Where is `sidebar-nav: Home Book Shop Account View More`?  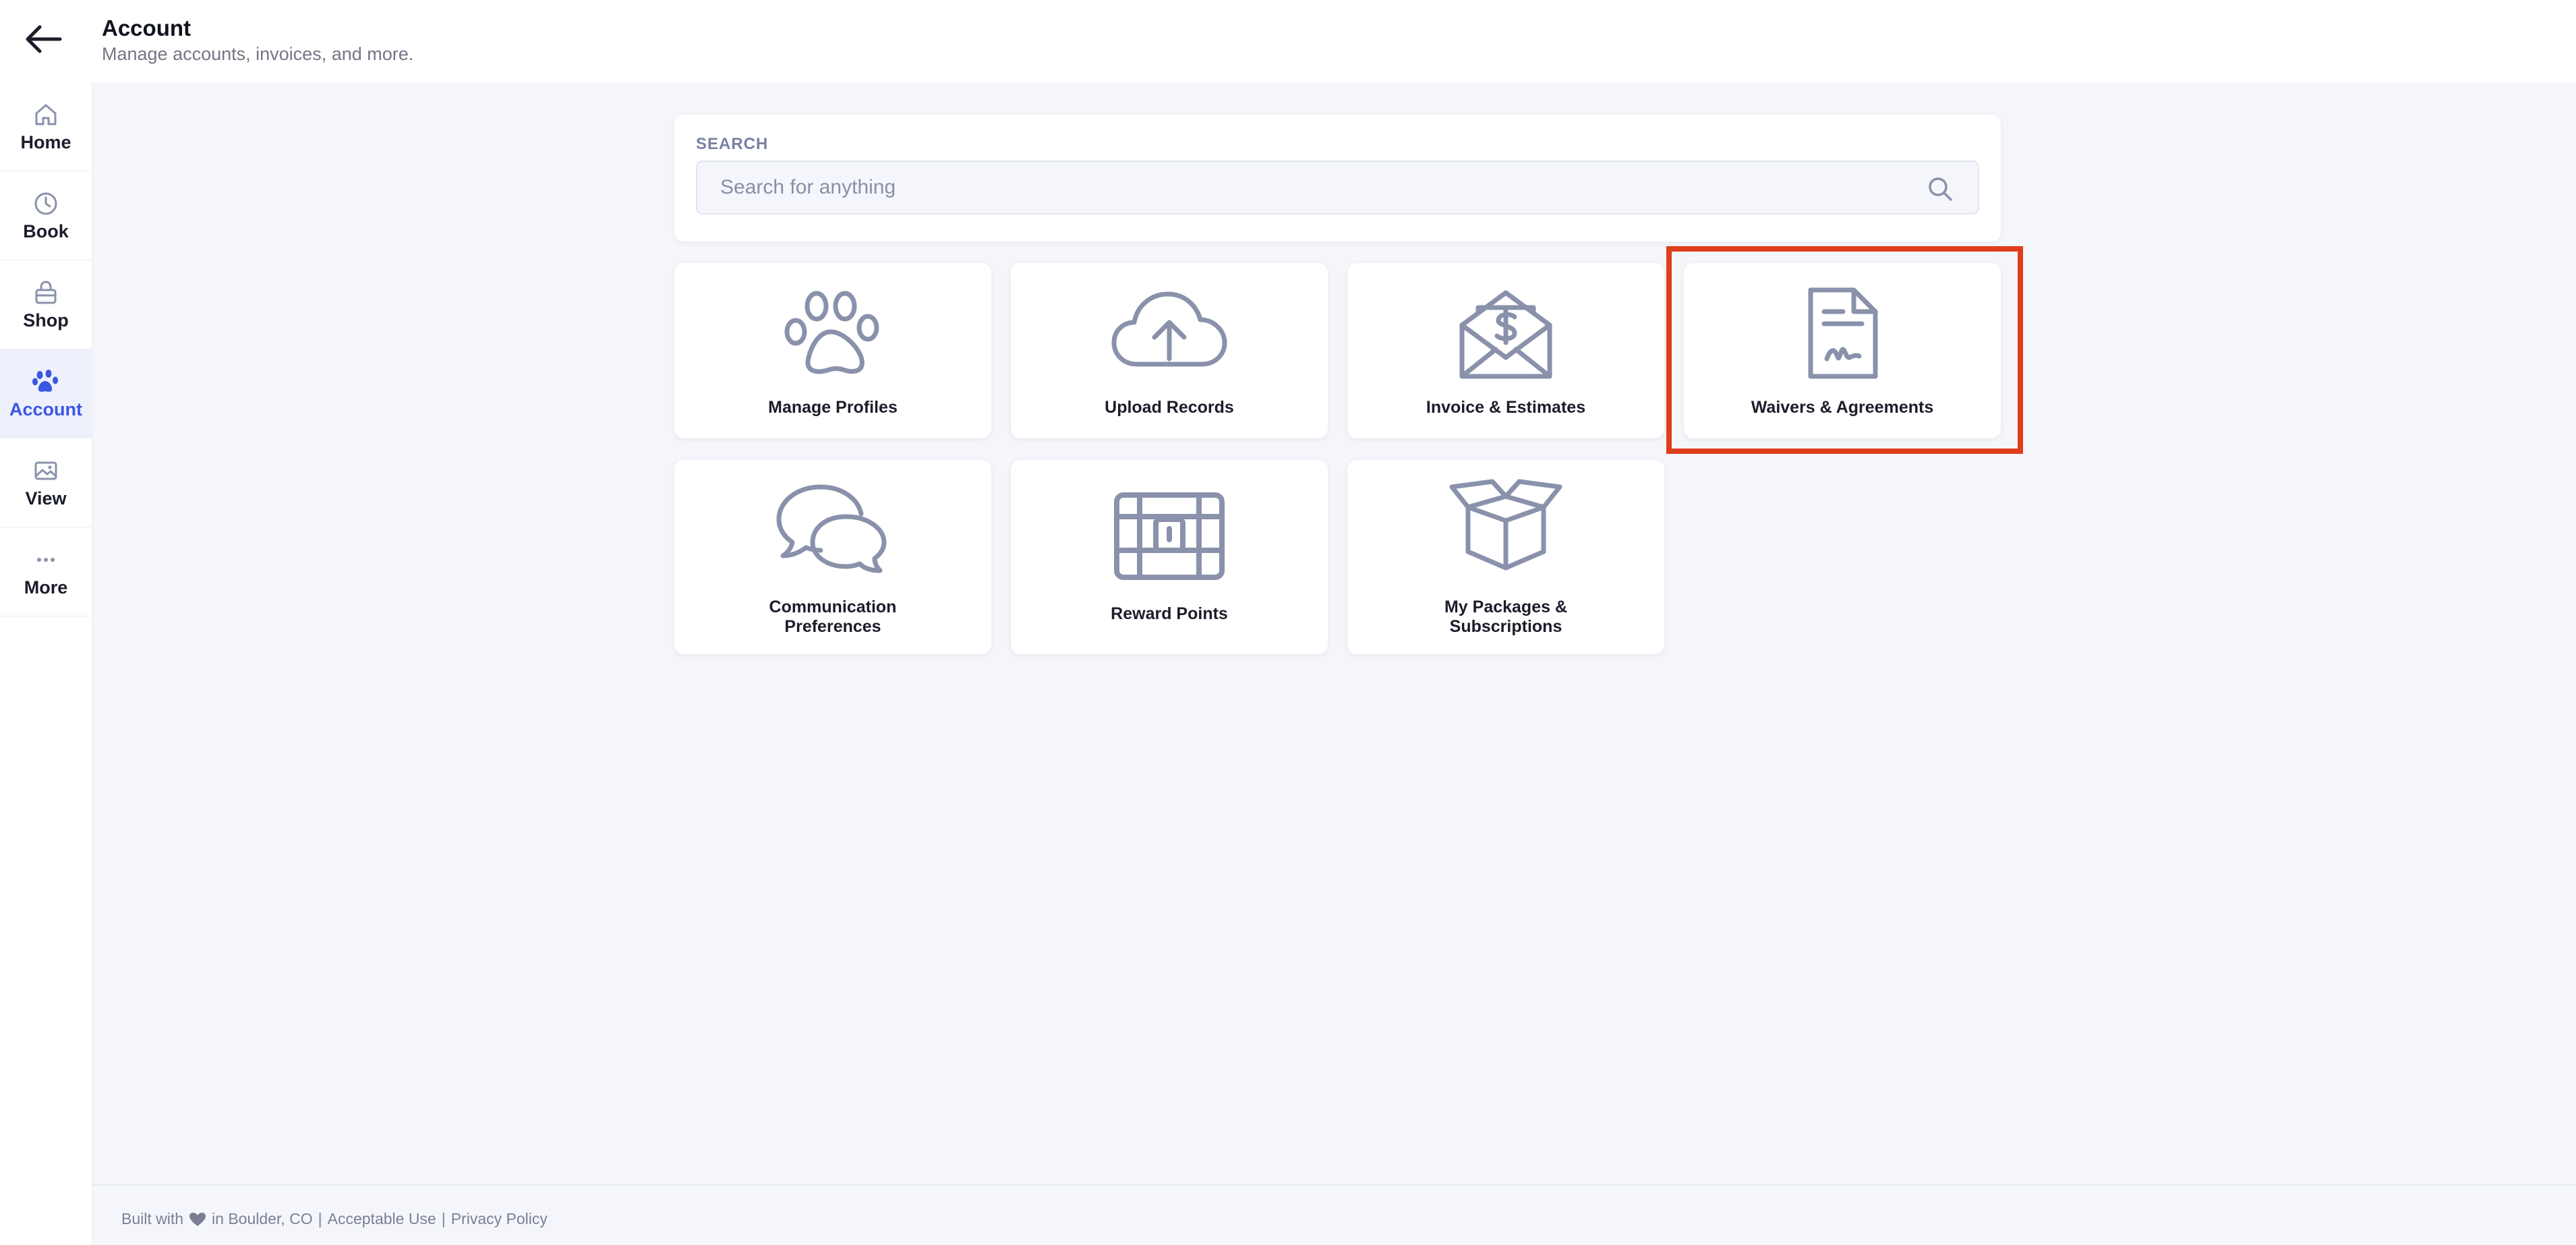
sidebar-nav: Home Book Shop Account View More is located at coordinates (46, 664).